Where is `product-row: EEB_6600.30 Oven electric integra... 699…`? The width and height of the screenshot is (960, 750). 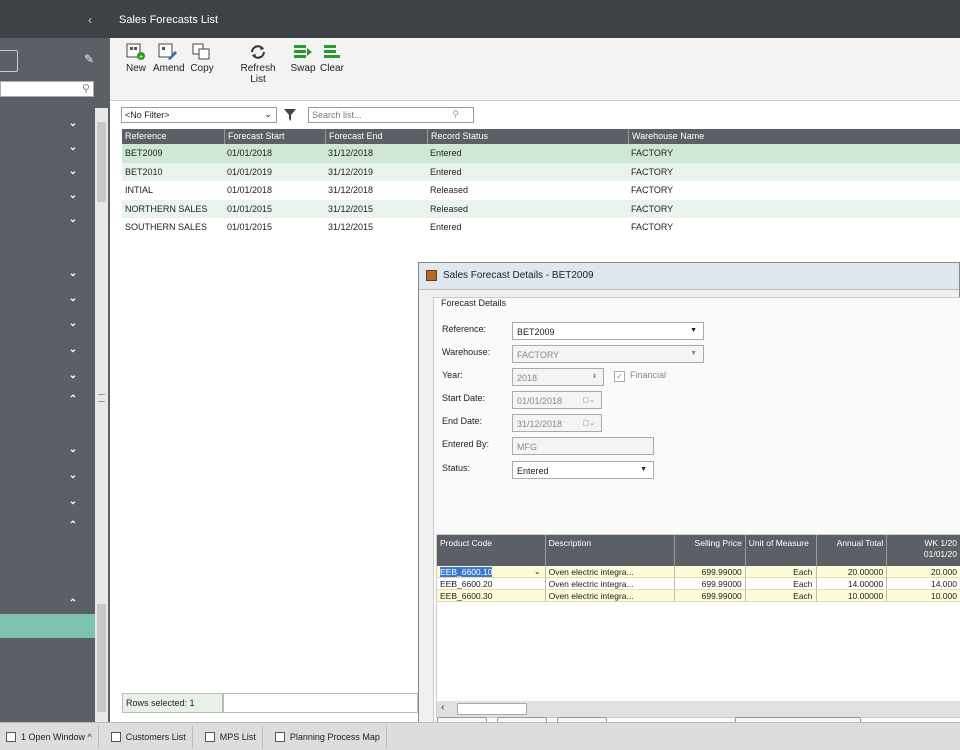
product-row: EEB_6600.30 Oven electric integra... 699… is located at coordinates (698, 596).